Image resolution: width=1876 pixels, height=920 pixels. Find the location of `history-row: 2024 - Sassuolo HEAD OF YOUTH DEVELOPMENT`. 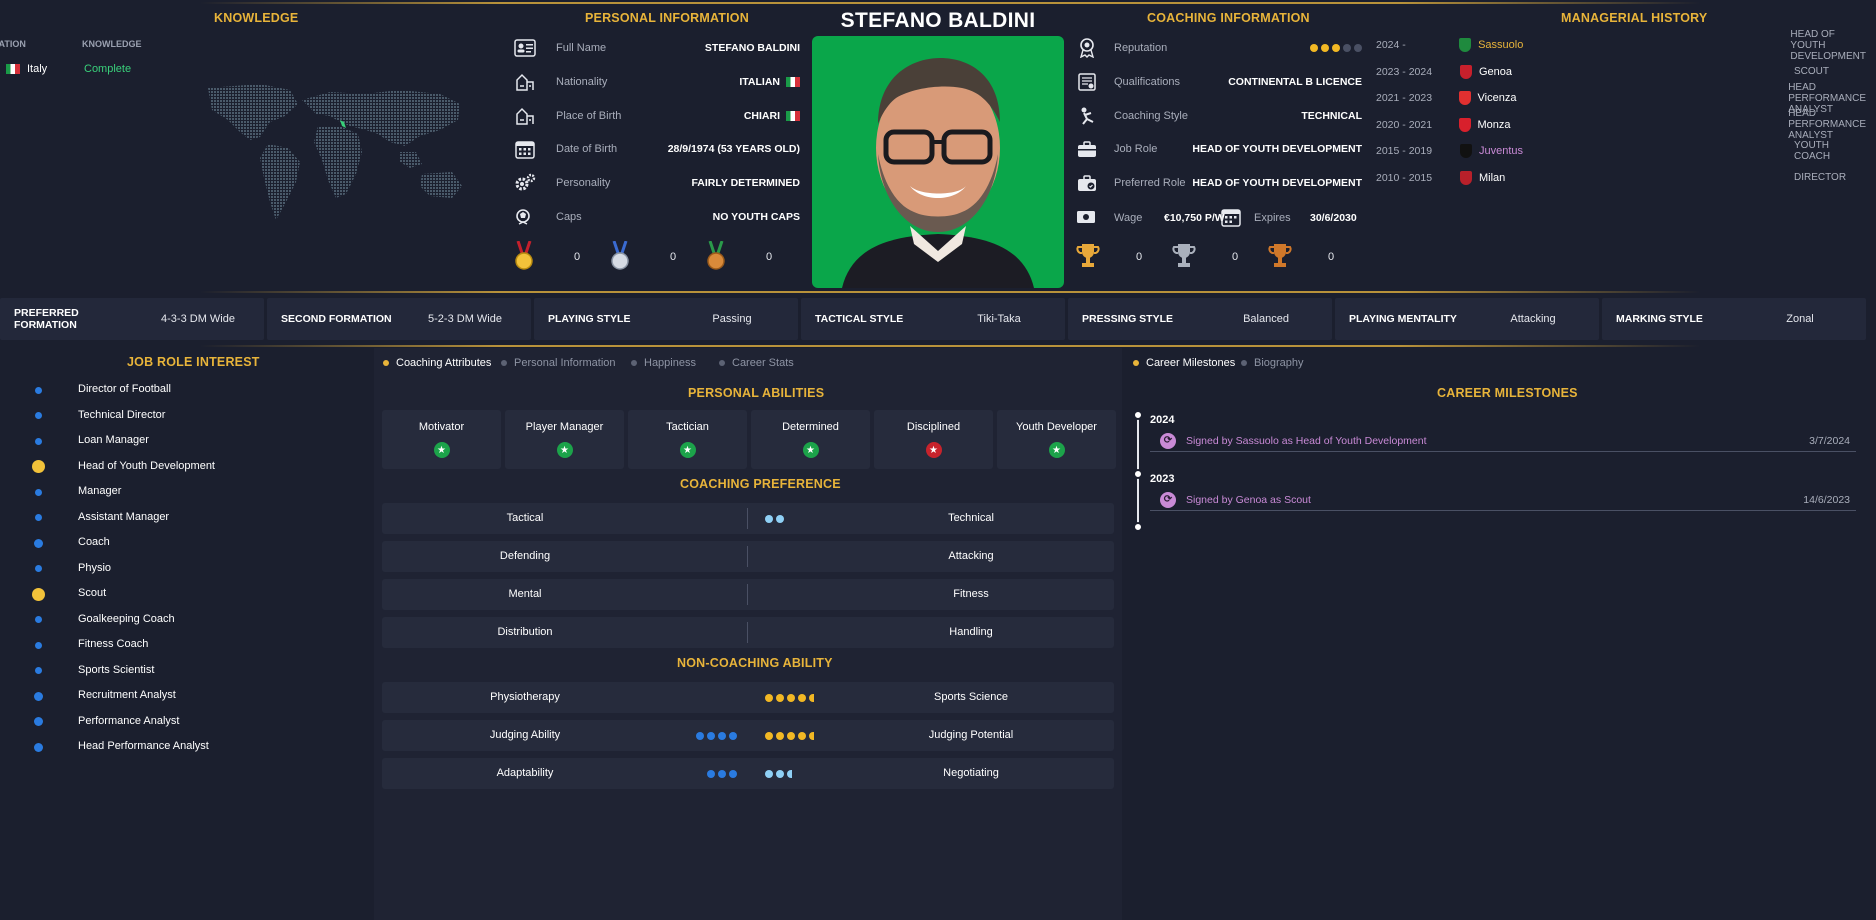

history-row: 2024 - Sassuolo HEAD OF YOUTH DEVELOPMENT is located at coordinates (1621, 45).